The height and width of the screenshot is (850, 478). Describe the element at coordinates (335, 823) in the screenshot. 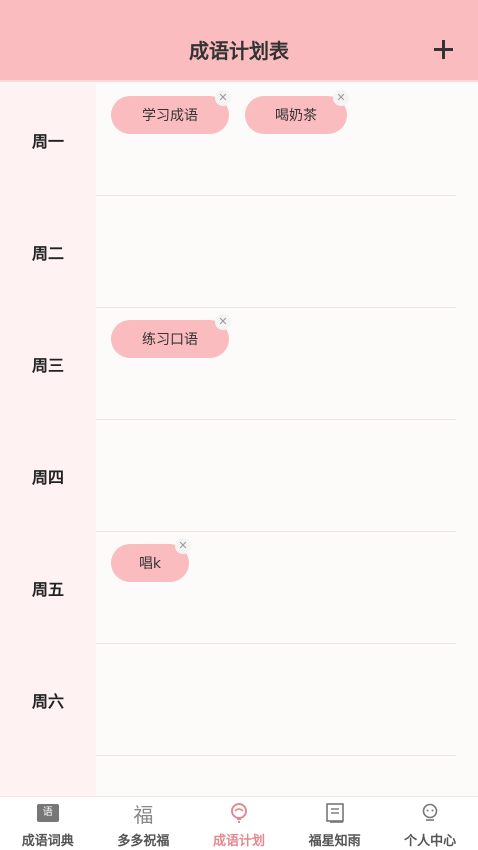

I see `tab-knowledge: 福星知雨` at that location.